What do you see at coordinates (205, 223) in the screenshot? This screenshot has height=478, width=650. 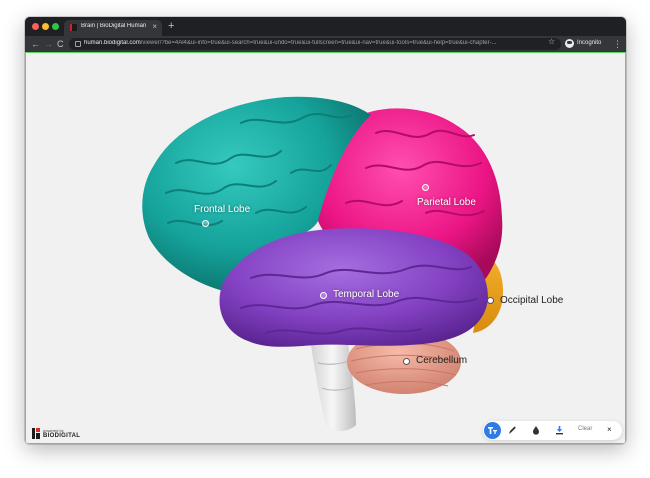 I see `annotation-frontal-lobe-pin` at bounding box center [205, 223].